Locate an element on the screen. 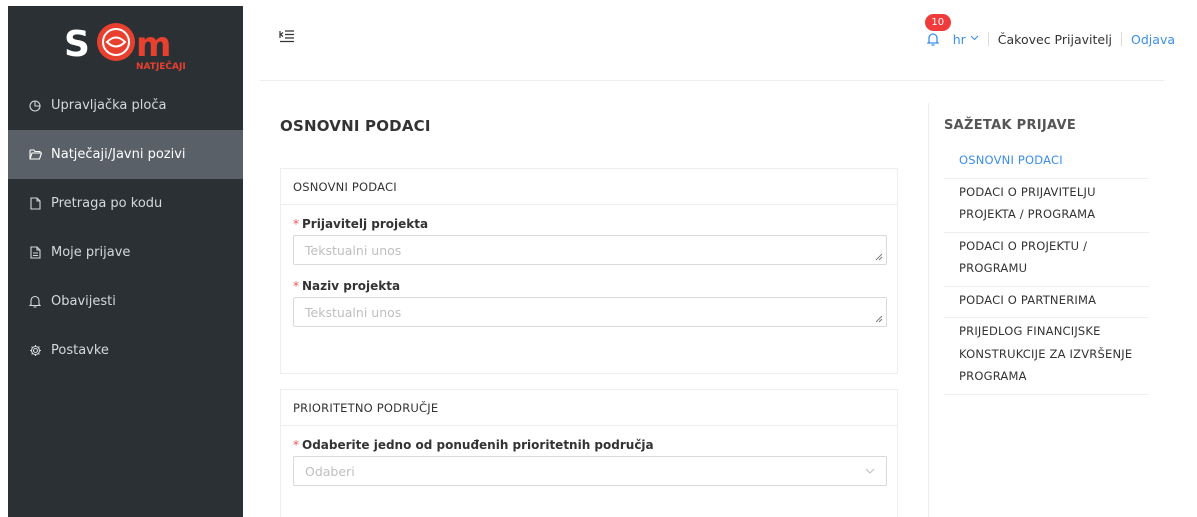 The image size is (1197, 517). sidebar-item-calls: Natječaji/Javni pozivi is located at coordinates (125, 154).